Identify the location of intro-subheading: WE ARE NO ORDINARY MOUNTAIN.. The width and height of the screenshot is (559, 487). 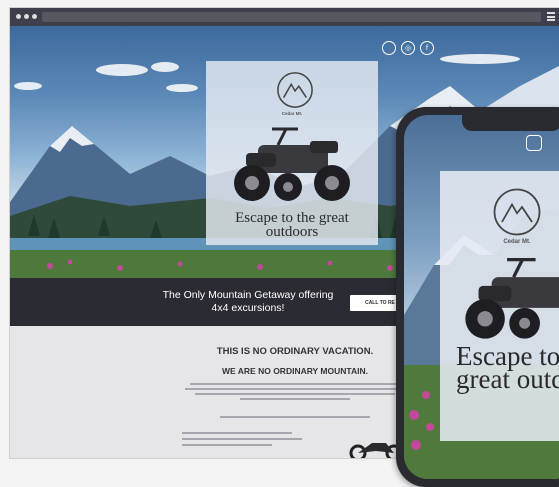
(295, 371).